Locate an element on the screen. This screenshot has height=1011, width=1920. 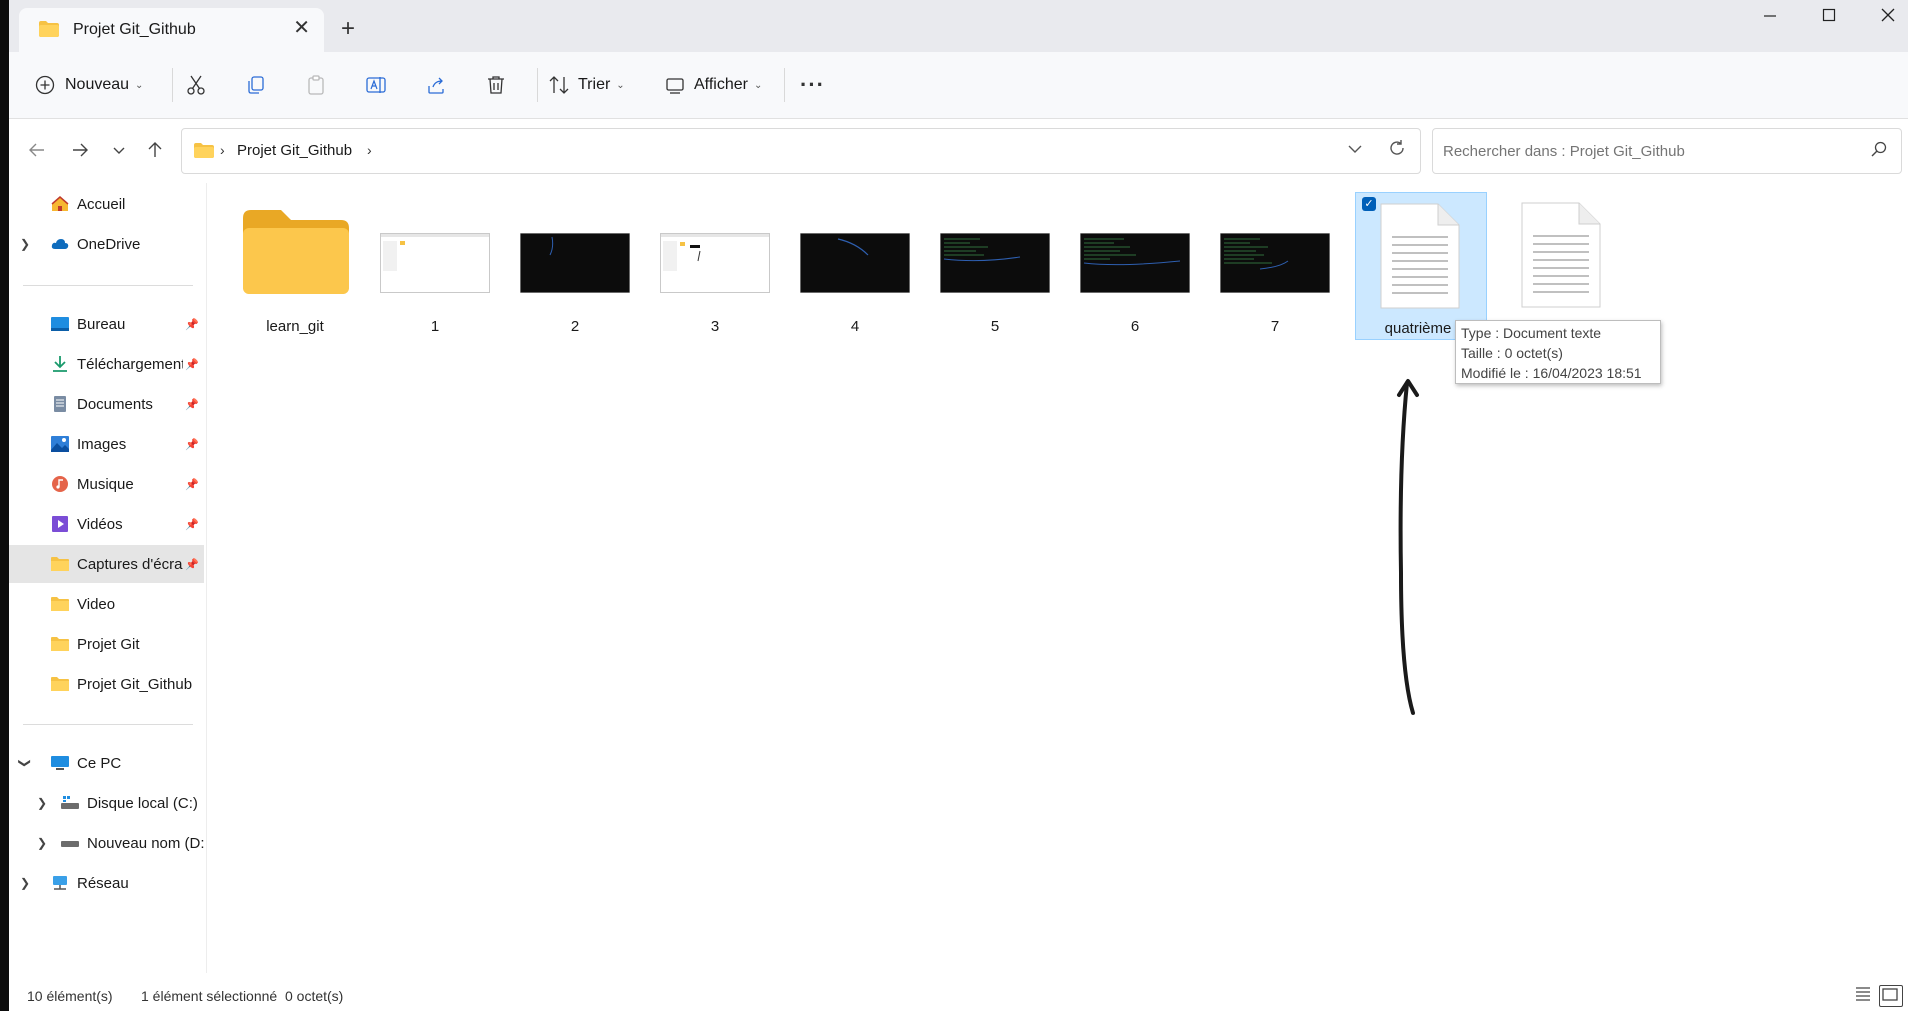
maximize-button is located at coordinates (1829, 20).